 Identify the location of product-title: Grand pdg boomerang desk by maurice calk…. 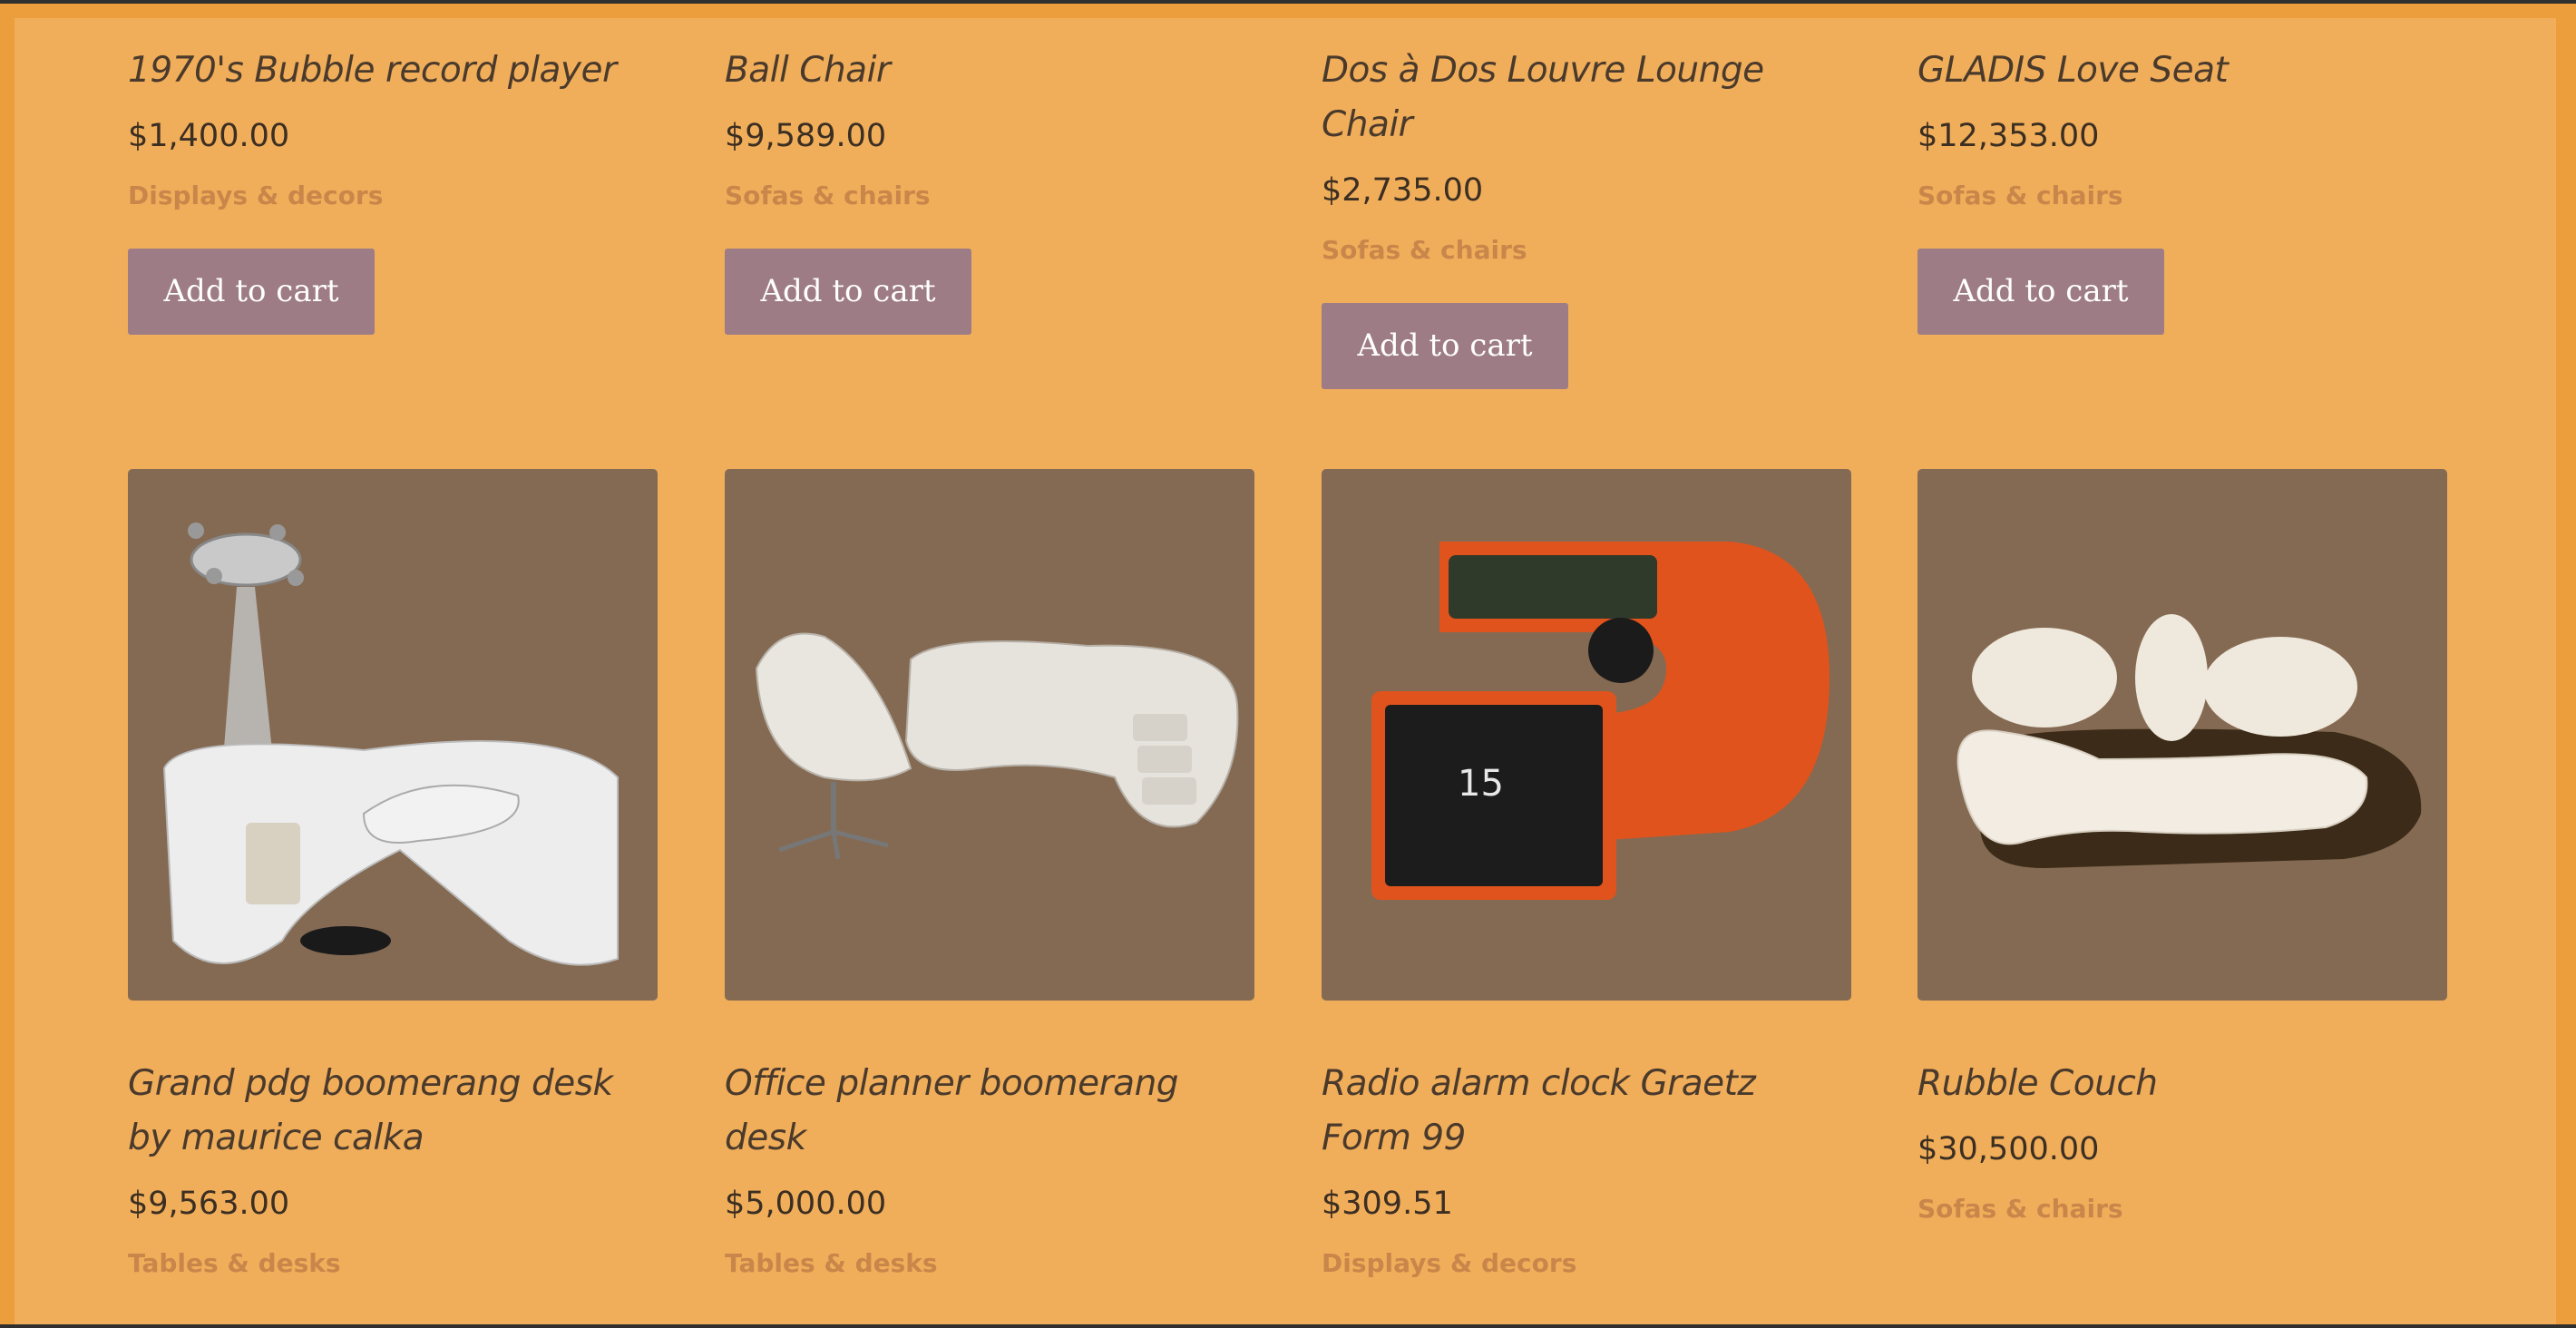
(393, 1111).